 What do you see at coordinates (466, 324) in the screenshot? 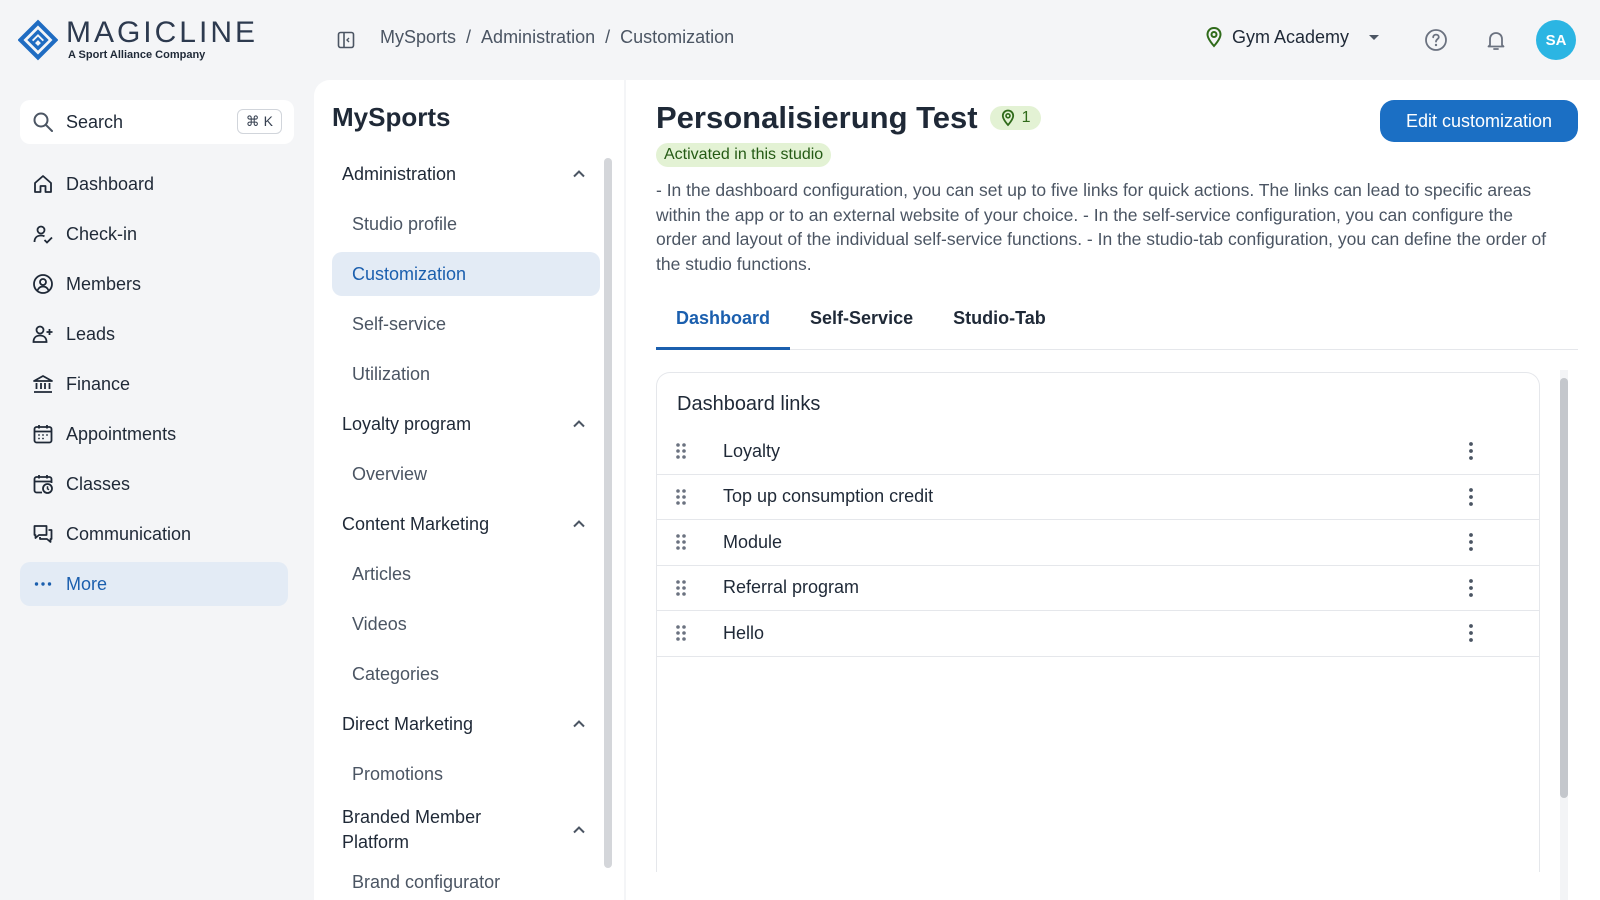
I see `subnav-item-self-service: Self-service` at bounding box center [466, 324].